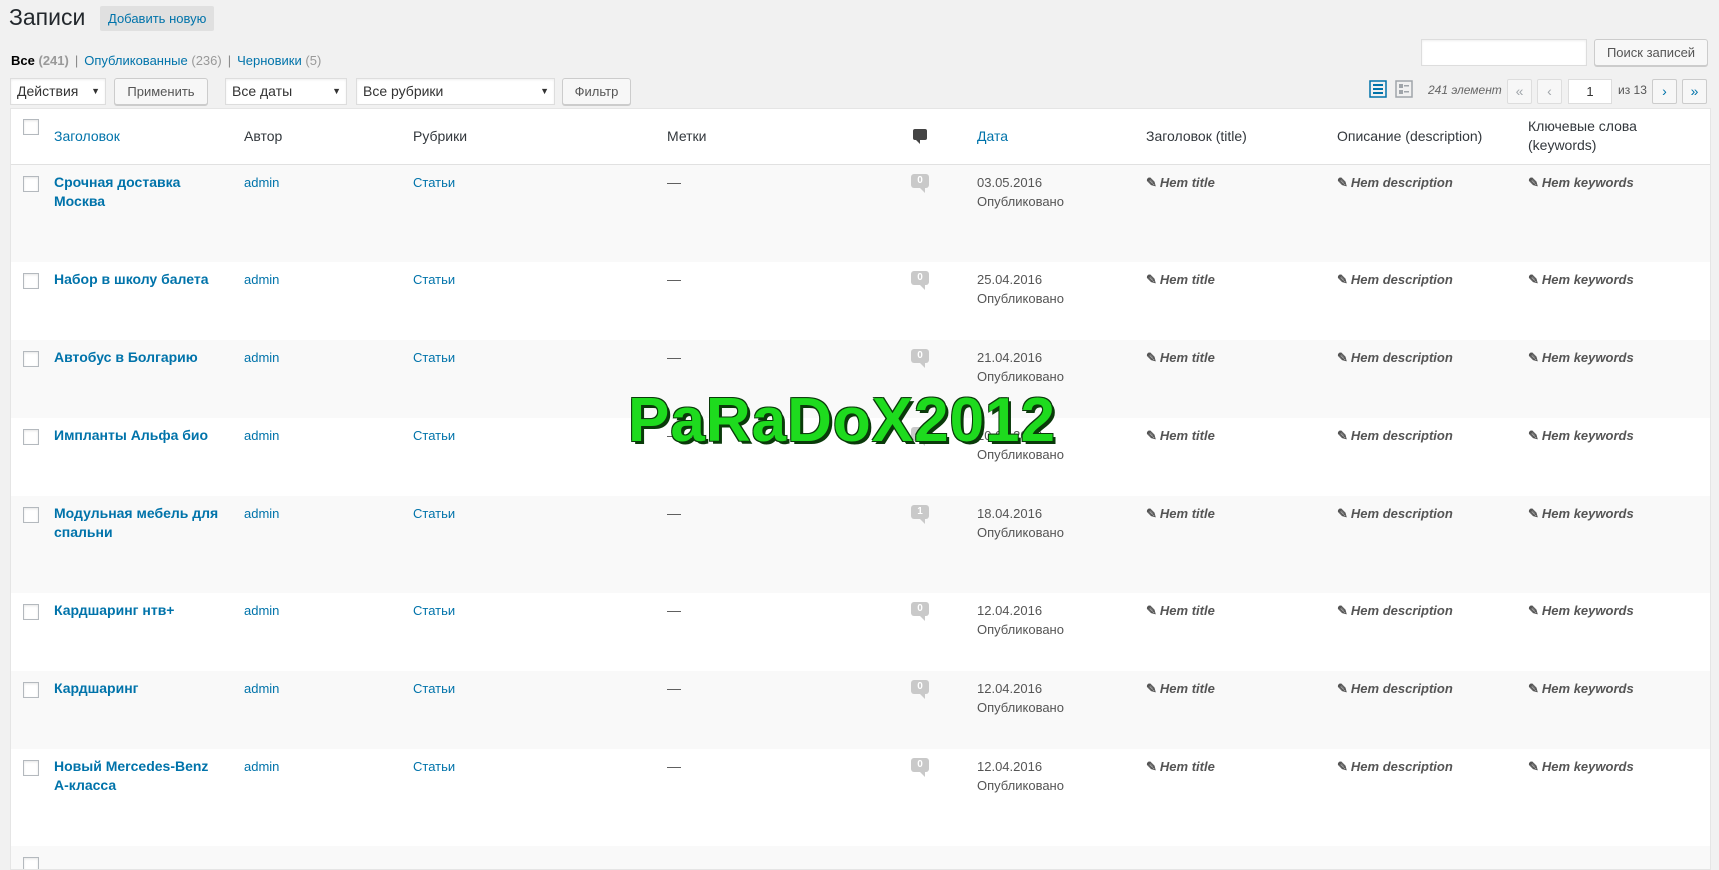  I want to click on post-title-line1: Набор в школу балета, so click(144, 279).